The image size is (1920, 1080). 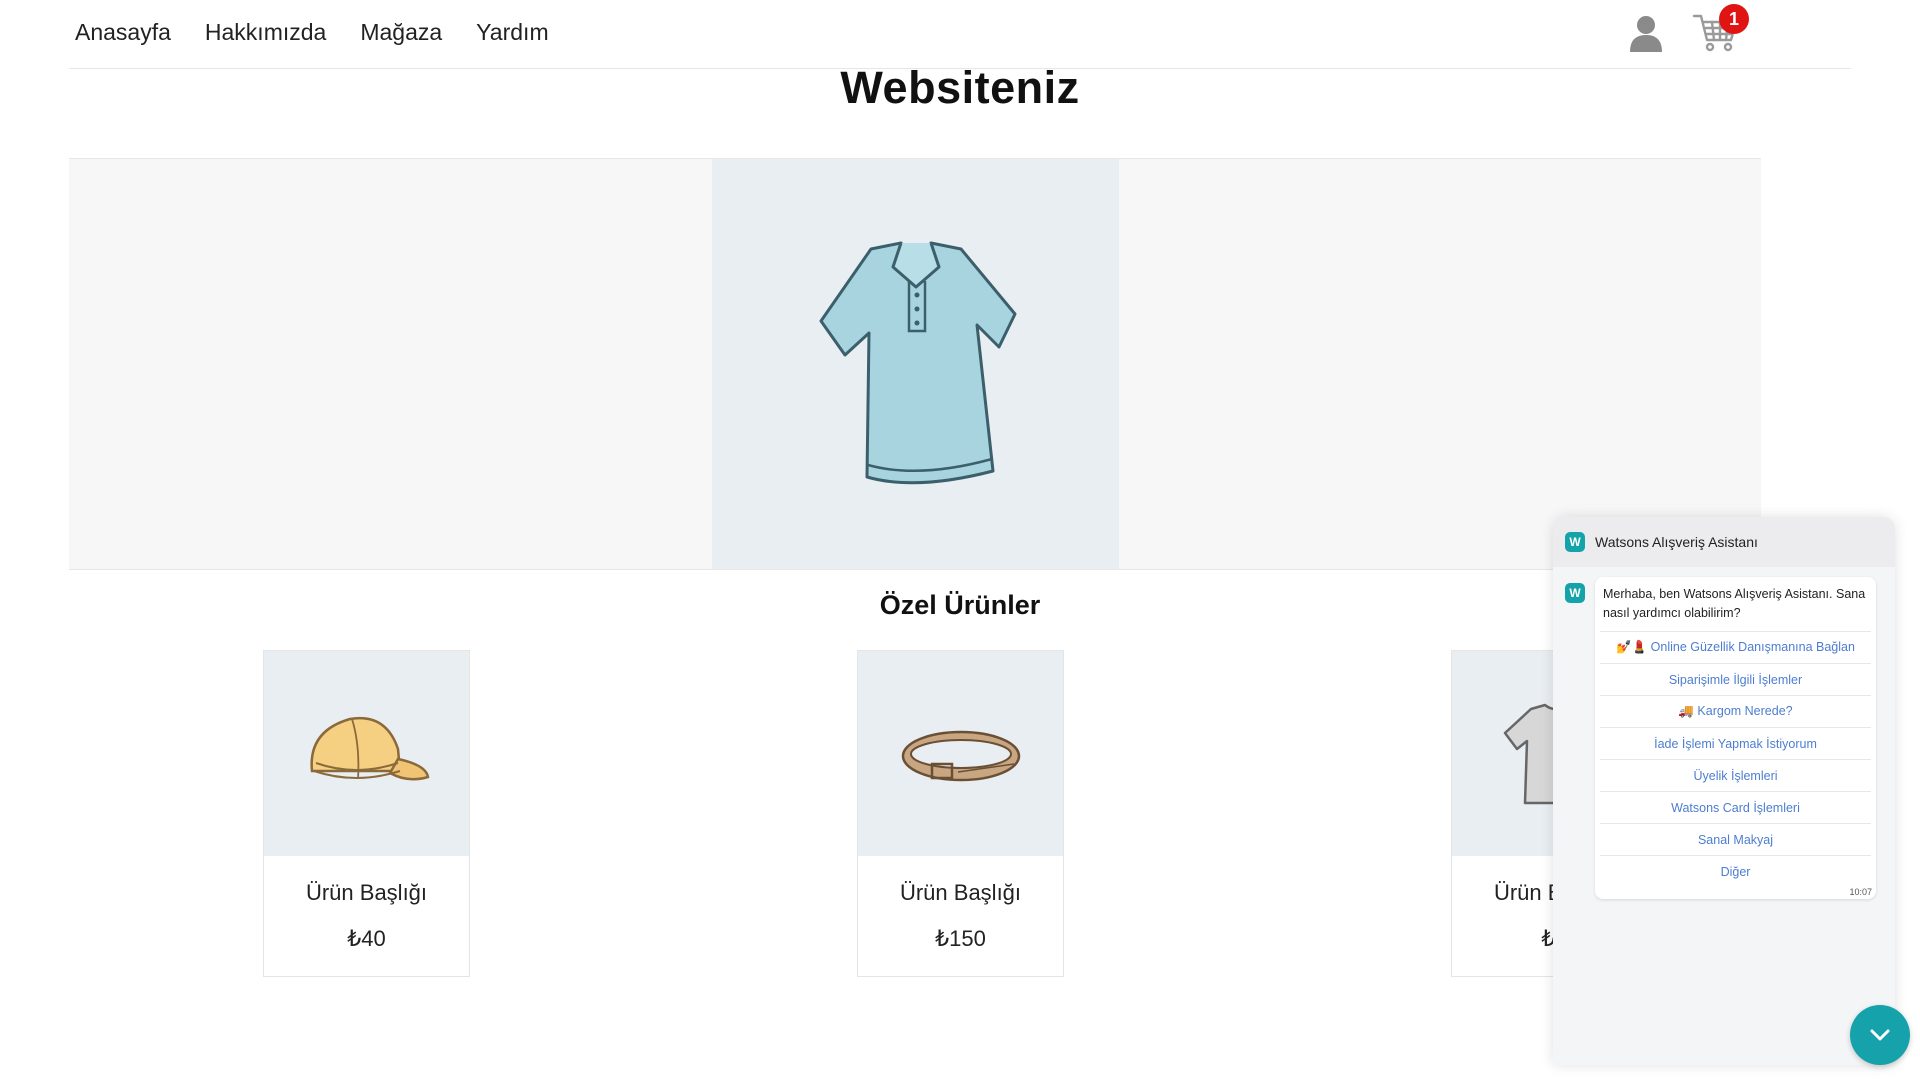 What do you see at coordinates (512, 32) in the screenshot?
I see `nav-link-help: Yardım` at bounding box center [512, 32].